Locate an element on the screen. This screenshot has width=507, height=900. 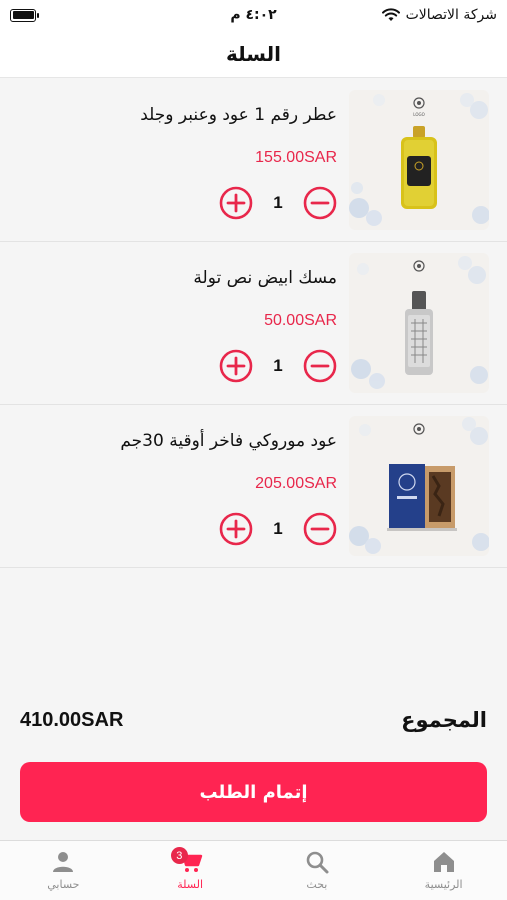
carrier-name: شركة الاتصالات is located at coordinates (451, 15).